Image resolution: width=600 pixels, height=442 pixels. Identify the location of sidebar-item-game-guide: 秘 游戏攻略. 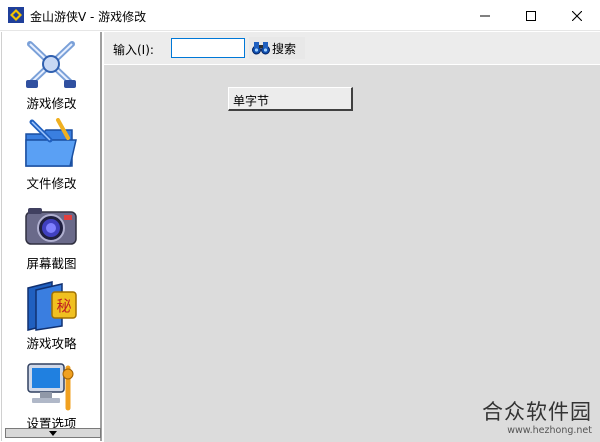
(51, 312).